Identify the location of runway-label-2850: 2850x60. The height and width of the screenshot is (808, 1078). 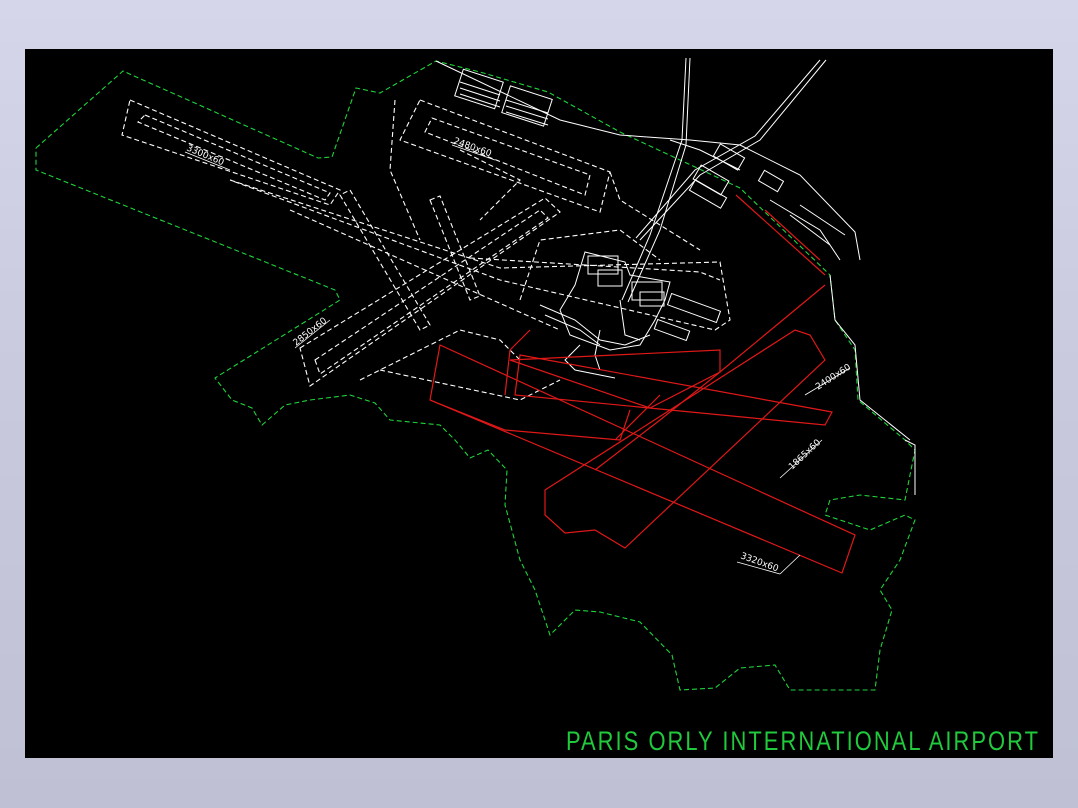
(311, 332).